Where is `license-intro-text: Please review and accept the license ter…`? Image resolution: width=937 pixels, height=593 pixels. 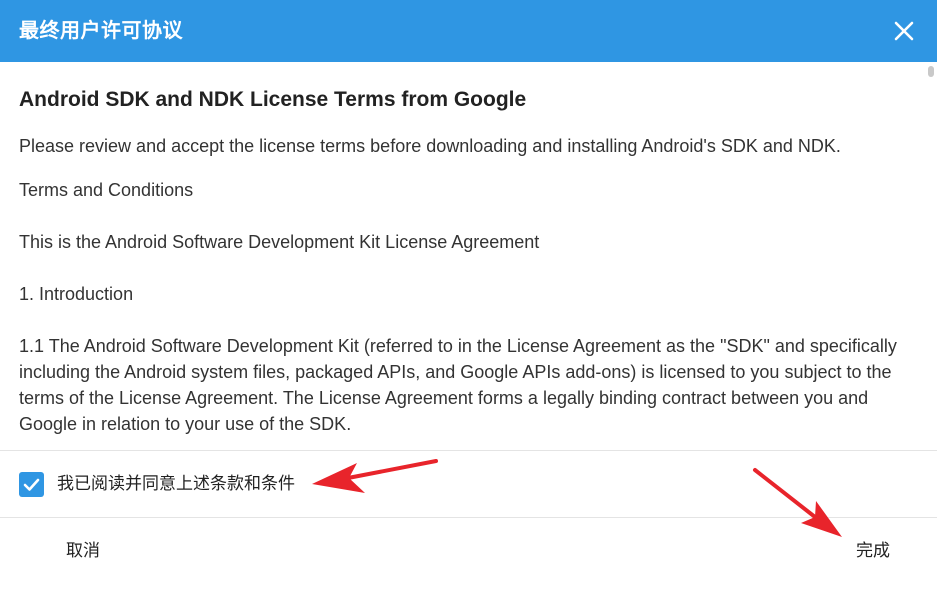 license-intro-text: Please review and accept the license ter… is located at coordinates (430, 146).